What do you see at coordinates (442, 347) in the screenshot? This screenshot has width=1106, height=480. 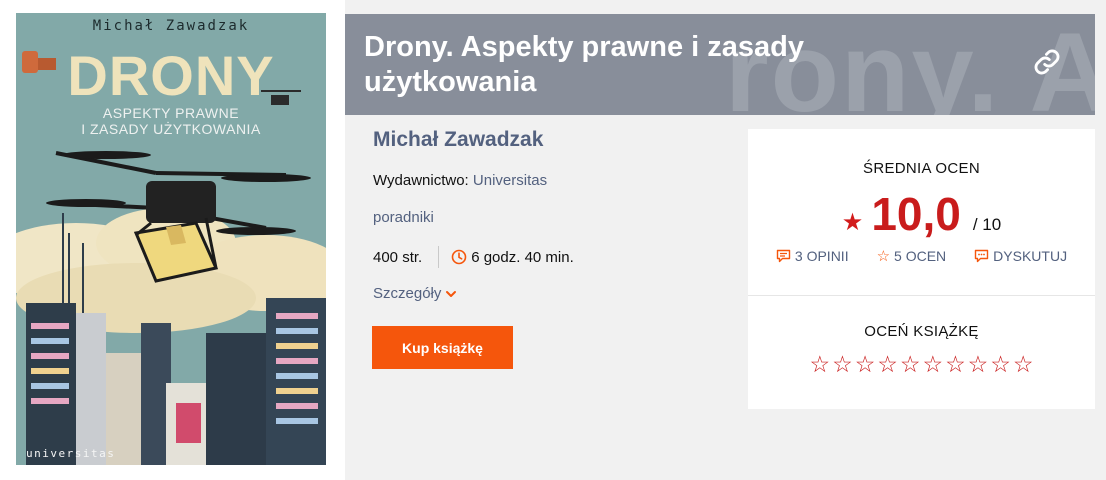 I see `buy-book-button: Kup książkę` at bounding box center [442, 347].